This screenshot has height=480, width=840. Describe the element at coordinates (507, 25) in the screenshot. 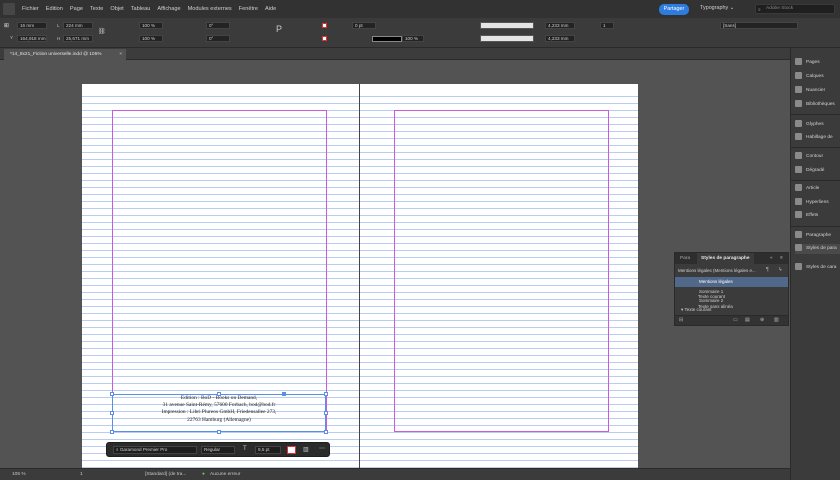

I see `columns-field` at that location.